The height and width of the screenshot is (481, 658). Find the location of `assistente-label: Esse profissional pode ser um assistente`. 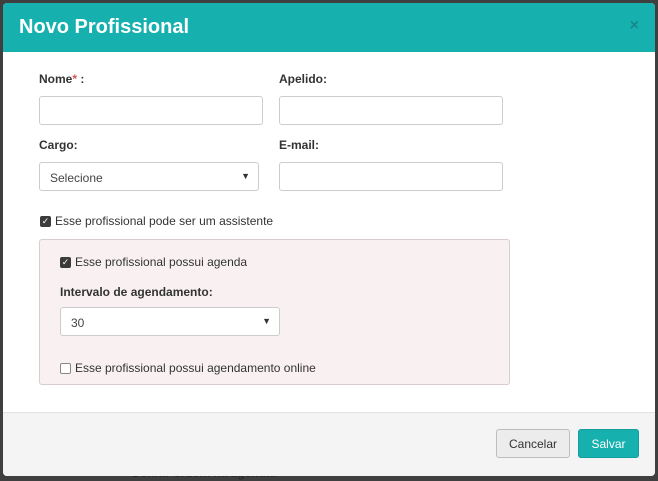

assistente-label: Esse profissional pode ser um assistente is located at coordinates (164, 221).